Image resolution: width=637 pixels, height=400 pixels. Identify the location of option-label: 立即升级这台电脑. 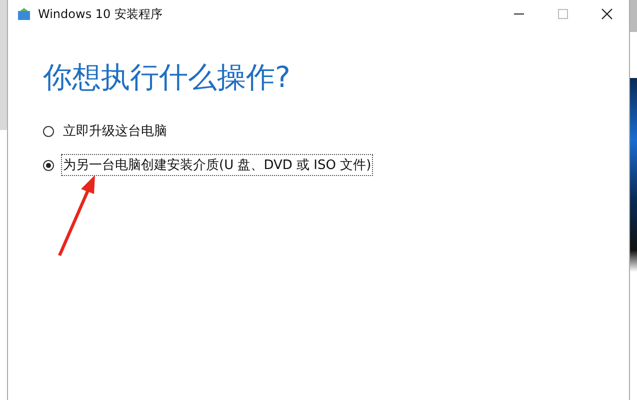
(115, 131).